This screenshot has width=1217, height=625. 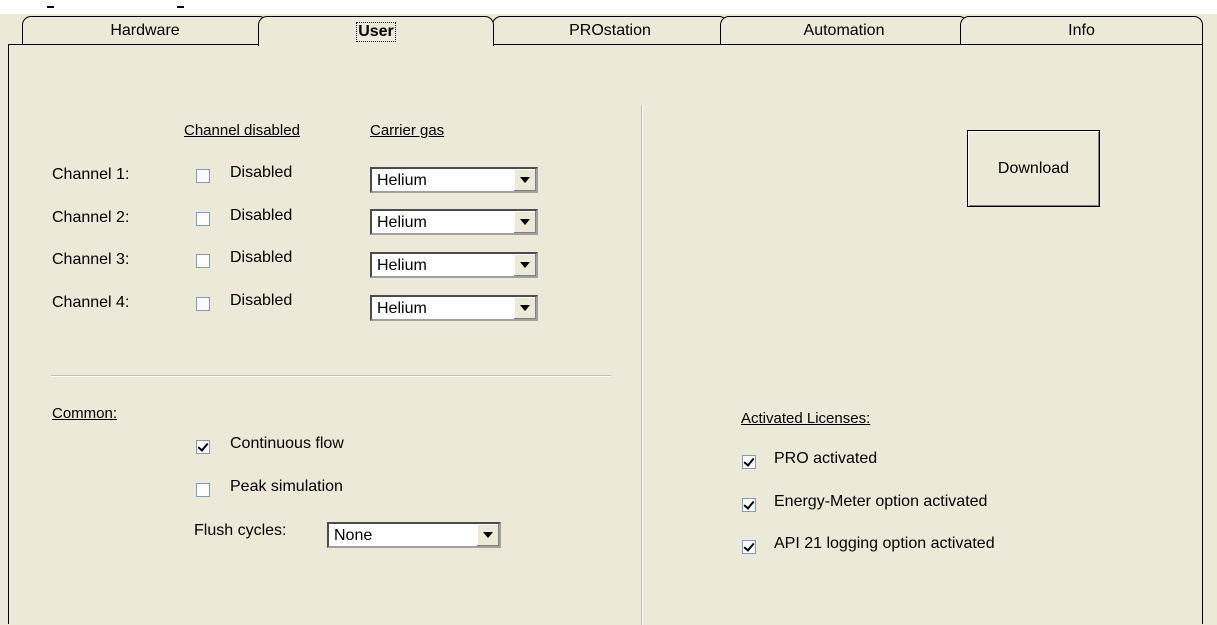 I want to click on active-tab-gap, so click(x=376, y=44).